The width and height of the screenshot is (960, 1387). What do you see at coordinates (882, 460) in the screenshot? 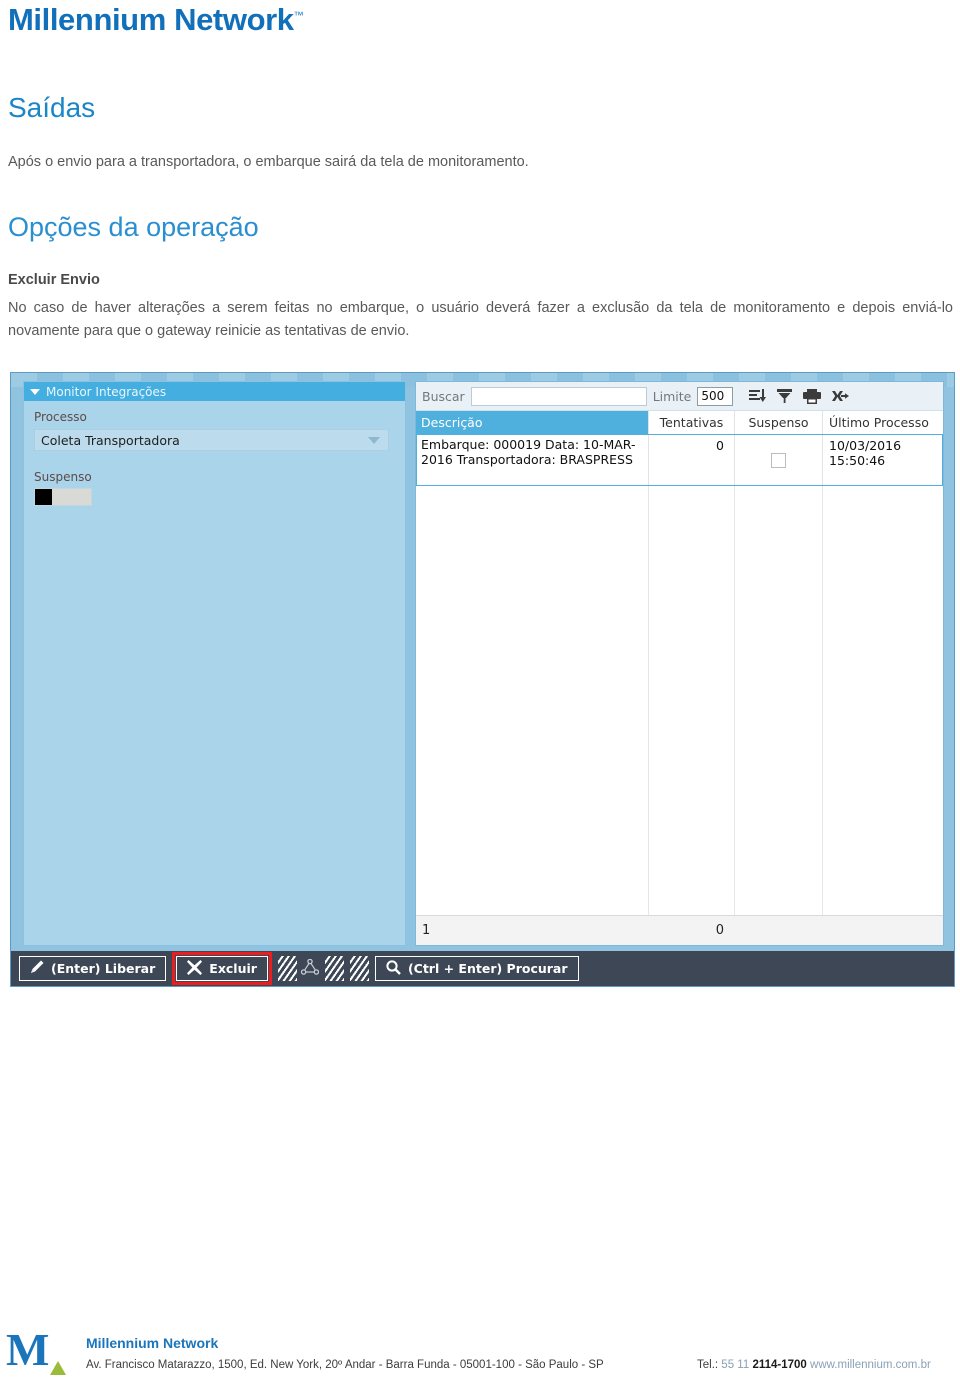
I see `cell-ultimo-processo: 10/03/2016 15:50:46` at bounding box center [882, 460].